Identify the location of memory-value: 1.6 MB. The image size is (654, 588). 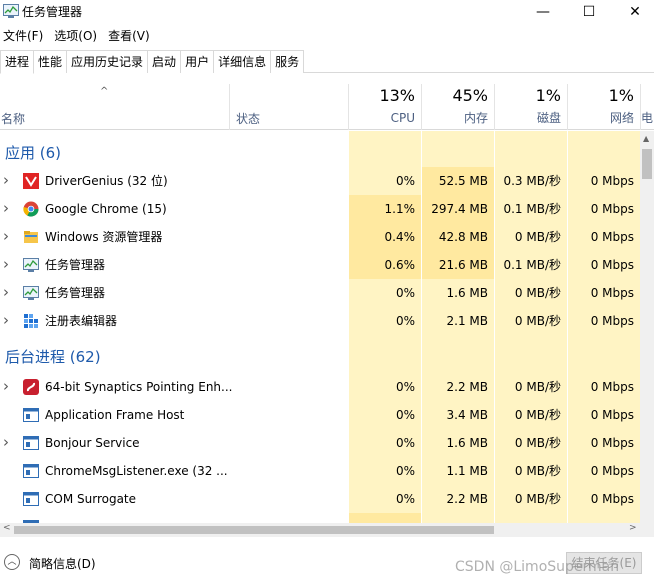
(467, 443).